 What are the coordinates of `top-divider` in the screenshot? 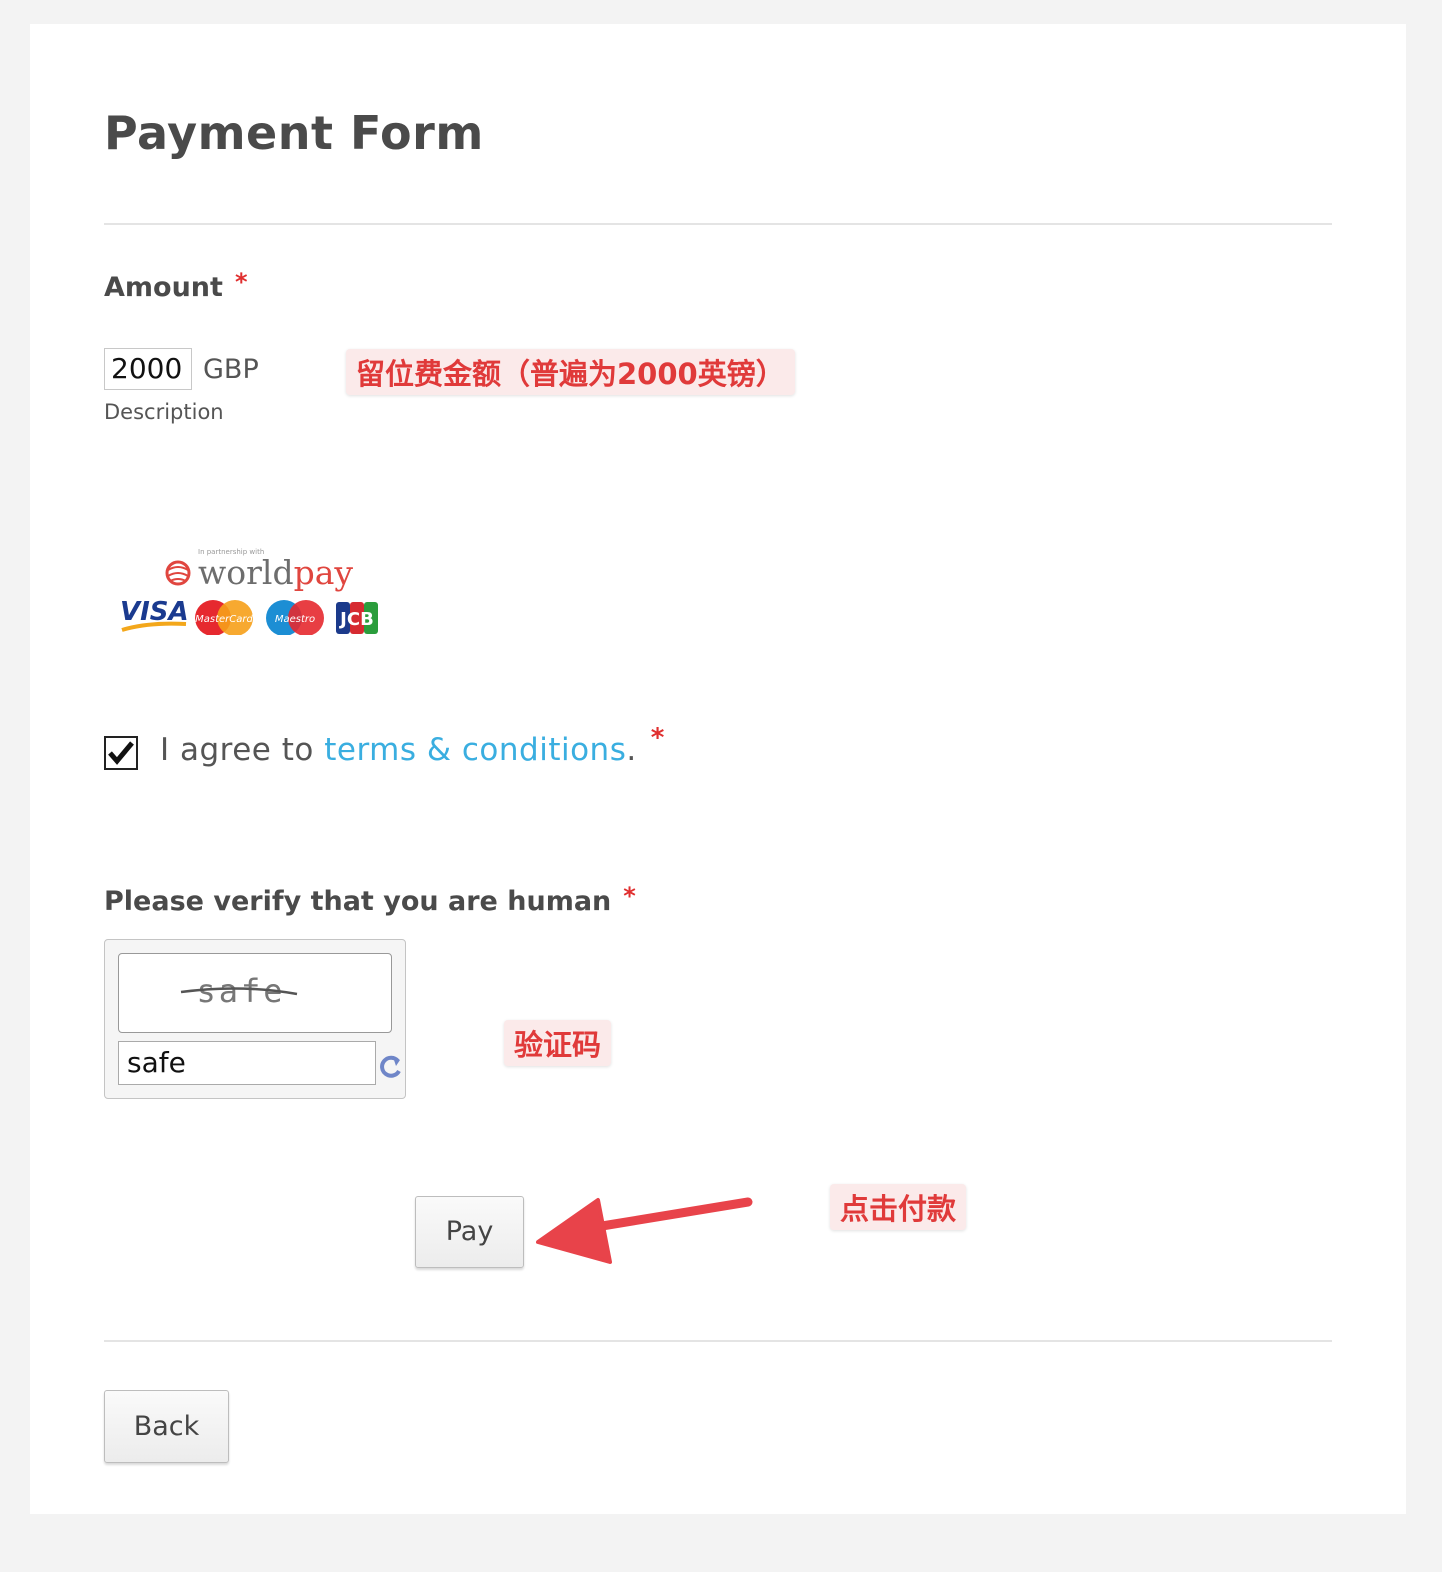 It's located at (718, 224).